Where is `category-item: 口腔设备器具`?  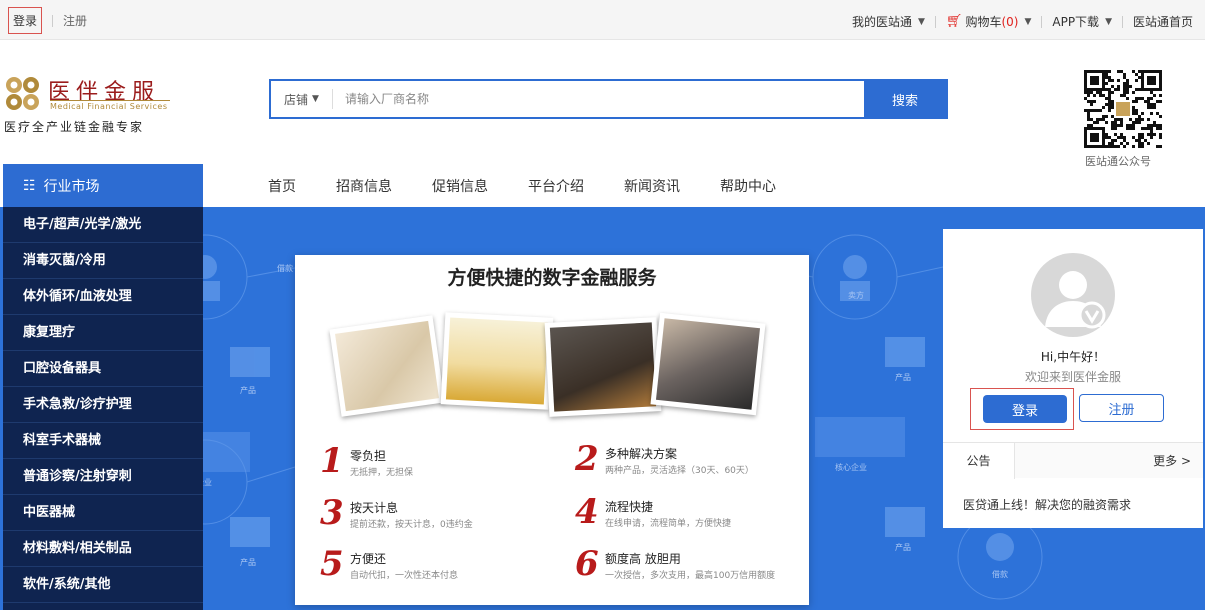
category-item: 口腔设备器具 is located at coordinates (103, 369).